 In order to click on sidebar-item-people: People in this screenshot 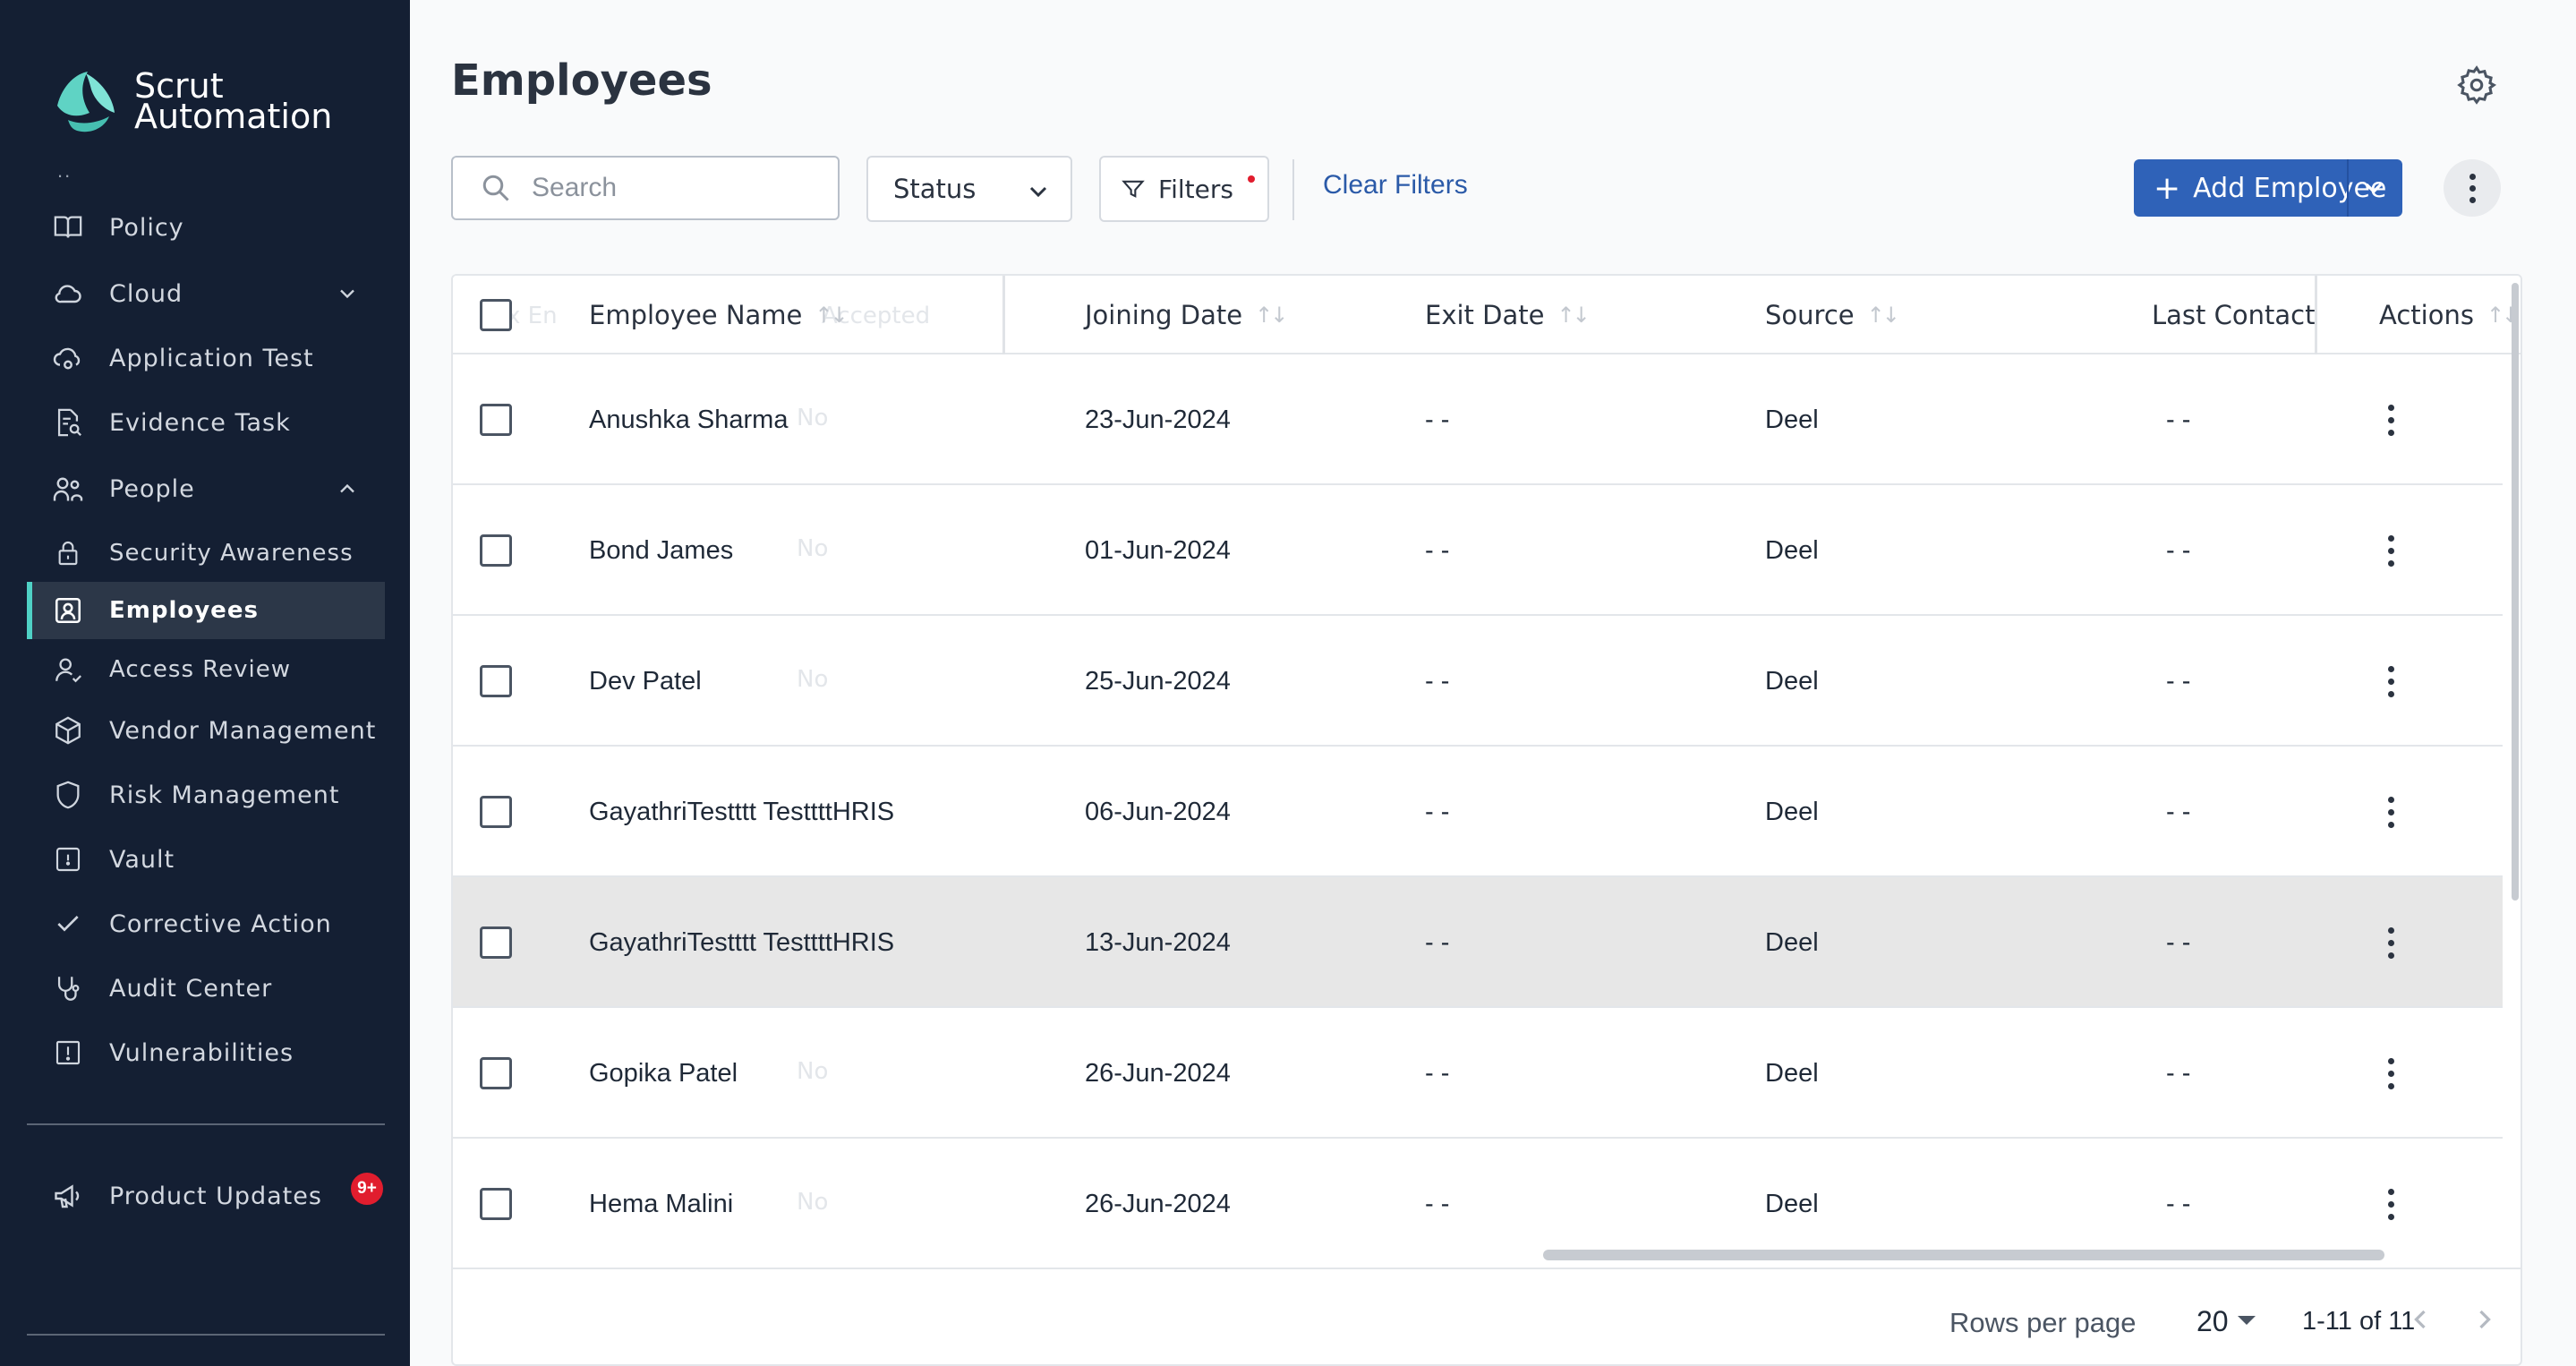, I will do `click(206, 488)`.